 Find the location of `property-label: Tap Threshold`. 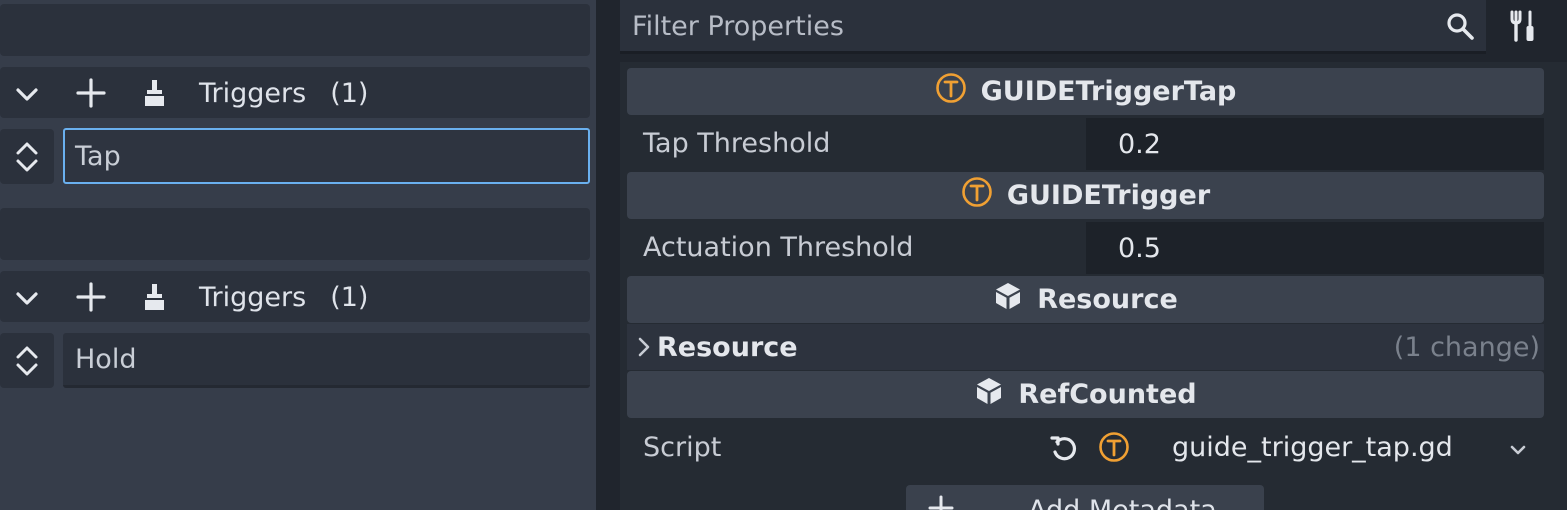

property-label: Tap Threshold is located at coordinates (737, 143).